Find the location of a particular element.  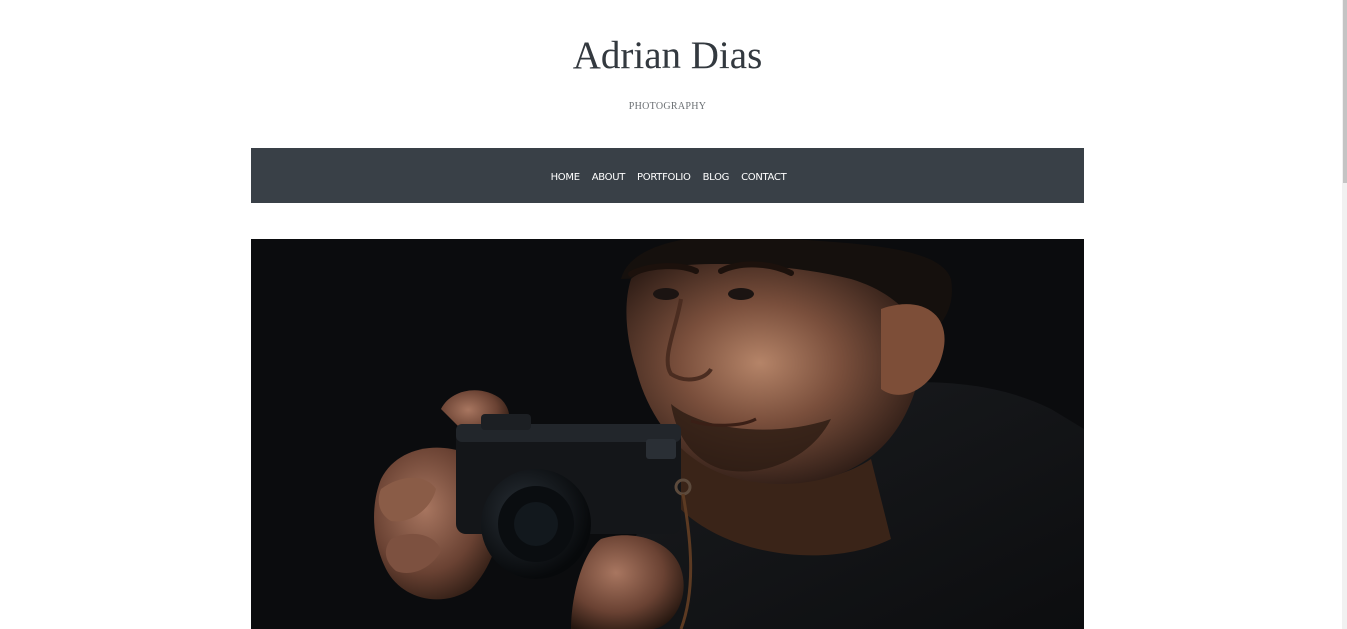

main-nav: HOME ABOUT PORTFOLIO BLOG CONTACT is located at coordinates (667, 175).